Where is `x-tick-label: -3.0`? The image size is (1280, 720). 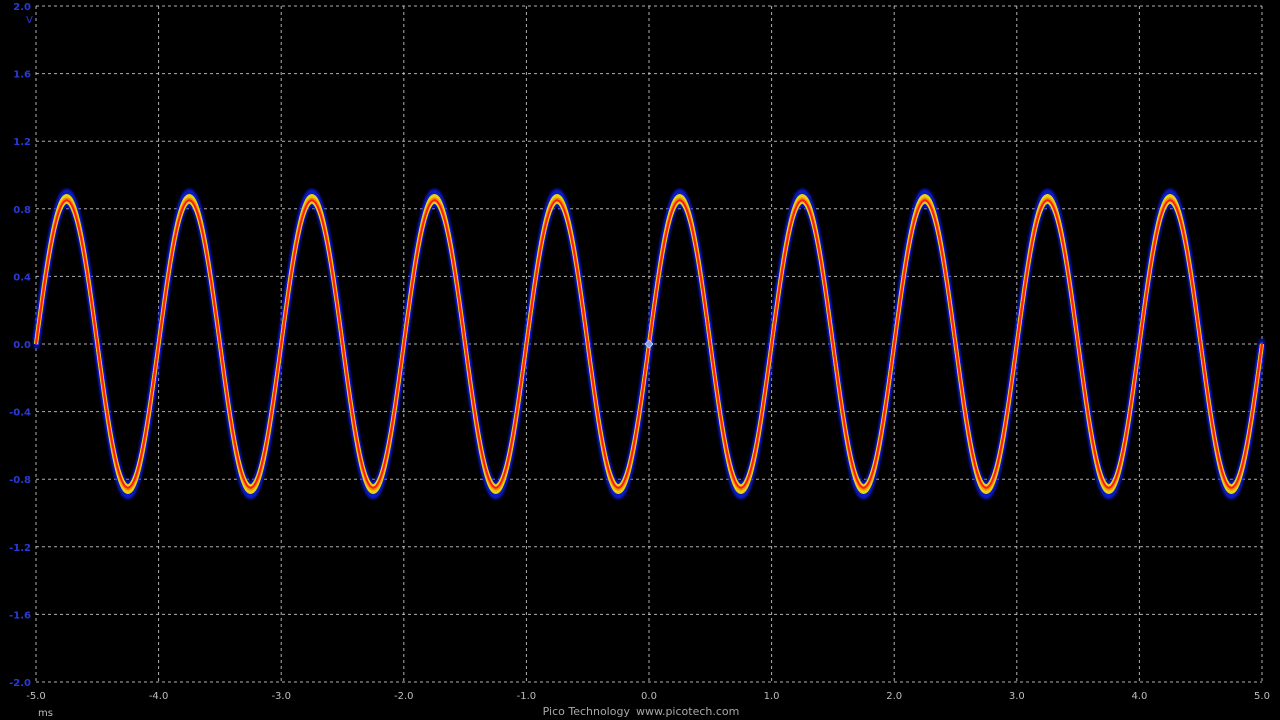
x-tick-label: -3.0 is located at coordinates (281, 696).